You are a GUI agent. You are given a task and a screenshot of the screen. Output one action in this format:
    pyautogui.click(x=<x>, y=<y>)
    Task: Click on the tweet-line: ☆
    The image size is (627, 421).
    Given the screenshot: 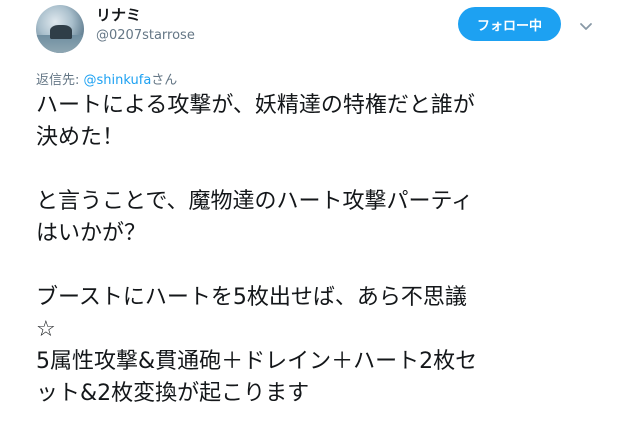 What is the action you would take?
    pyautogui.click(x=46, y=329)
    